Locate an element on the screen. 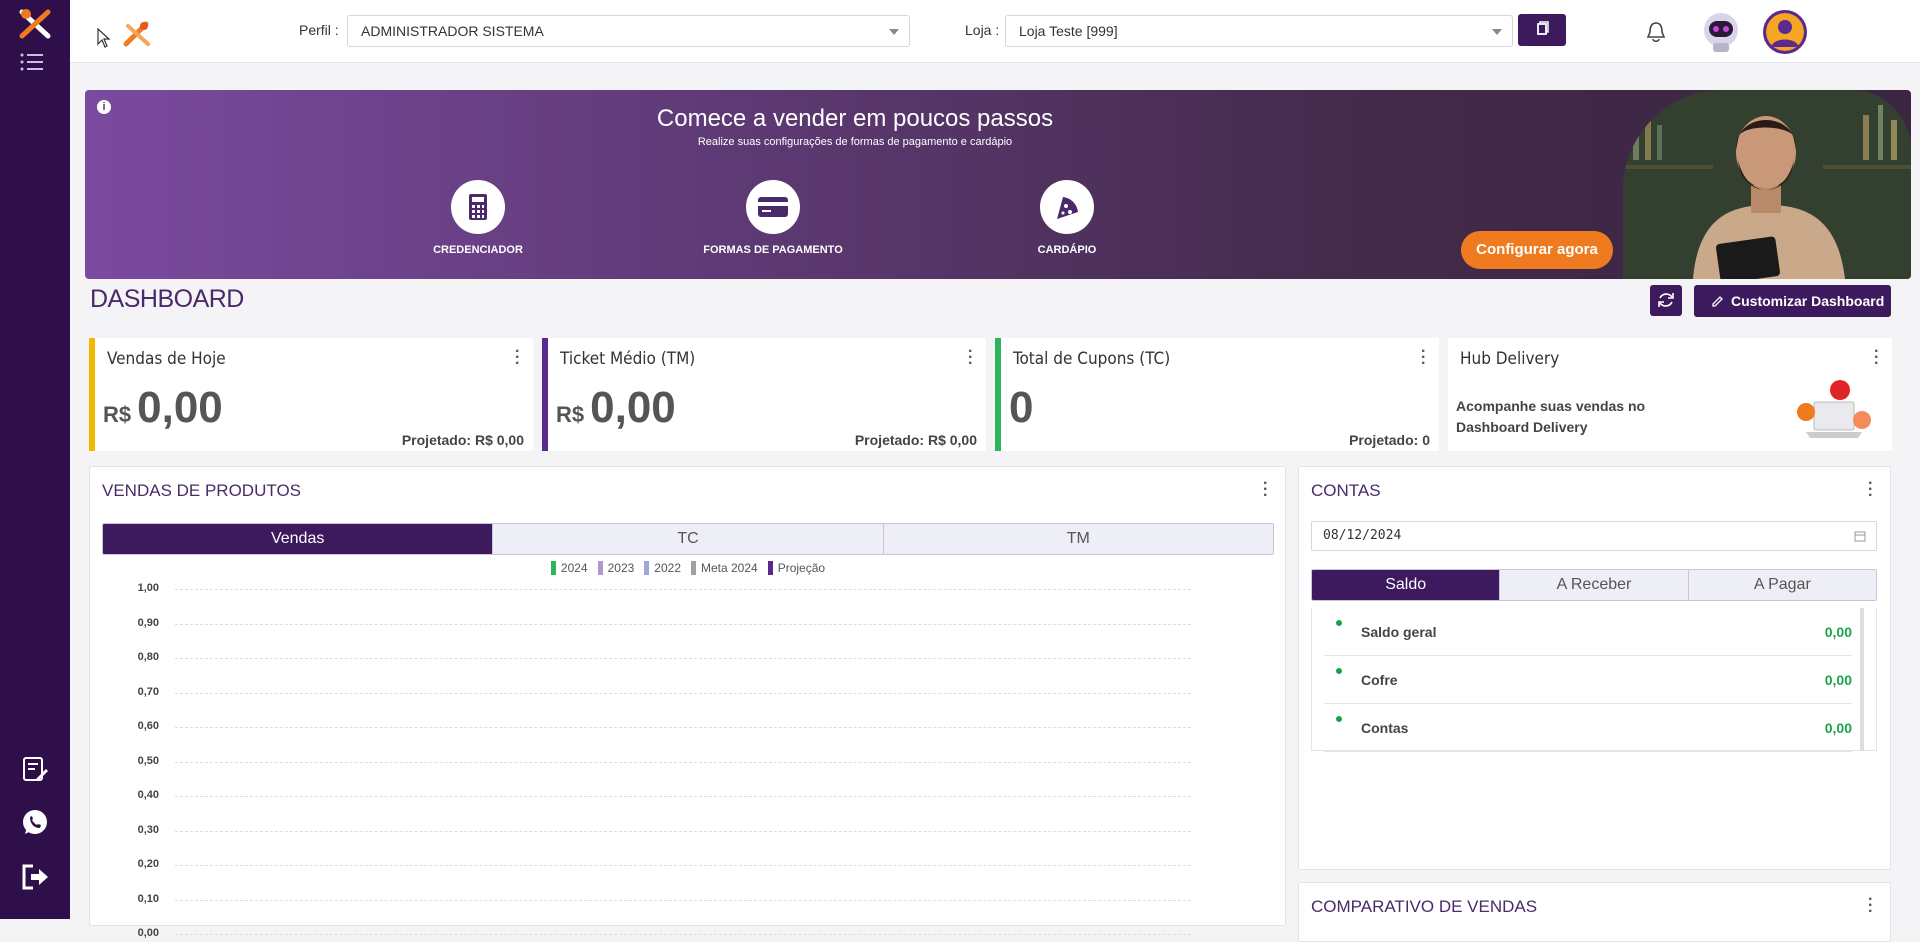  loja-select: Loja Teste [999] is located at coordinates (1259, 31).